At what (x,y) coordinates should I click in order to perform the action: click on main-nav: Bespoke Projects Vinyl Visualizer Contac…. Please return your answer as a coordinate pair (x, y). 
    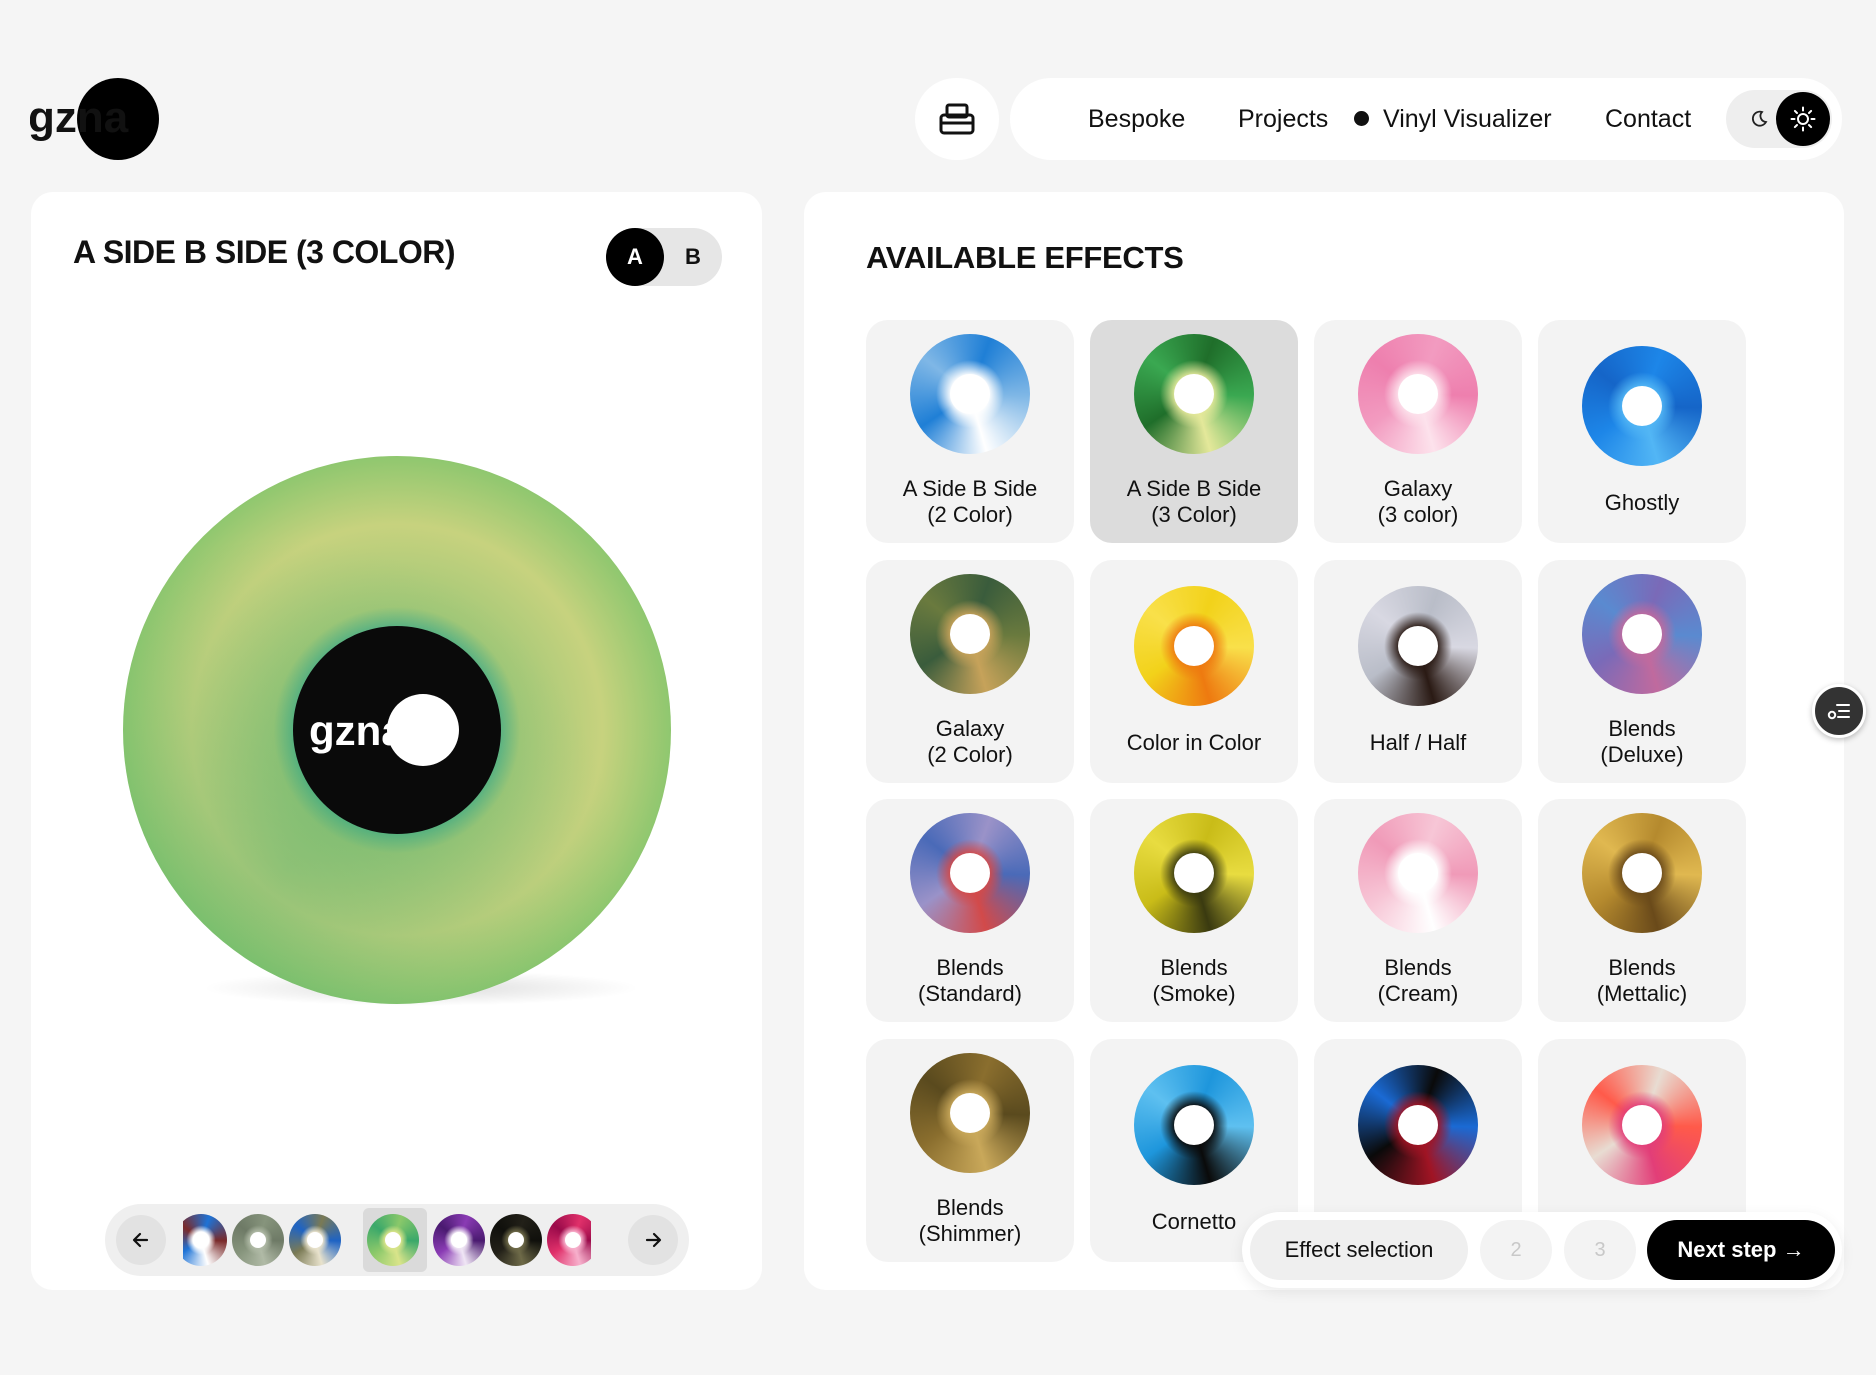
    Looking at the image, I should click on (1426, 119).